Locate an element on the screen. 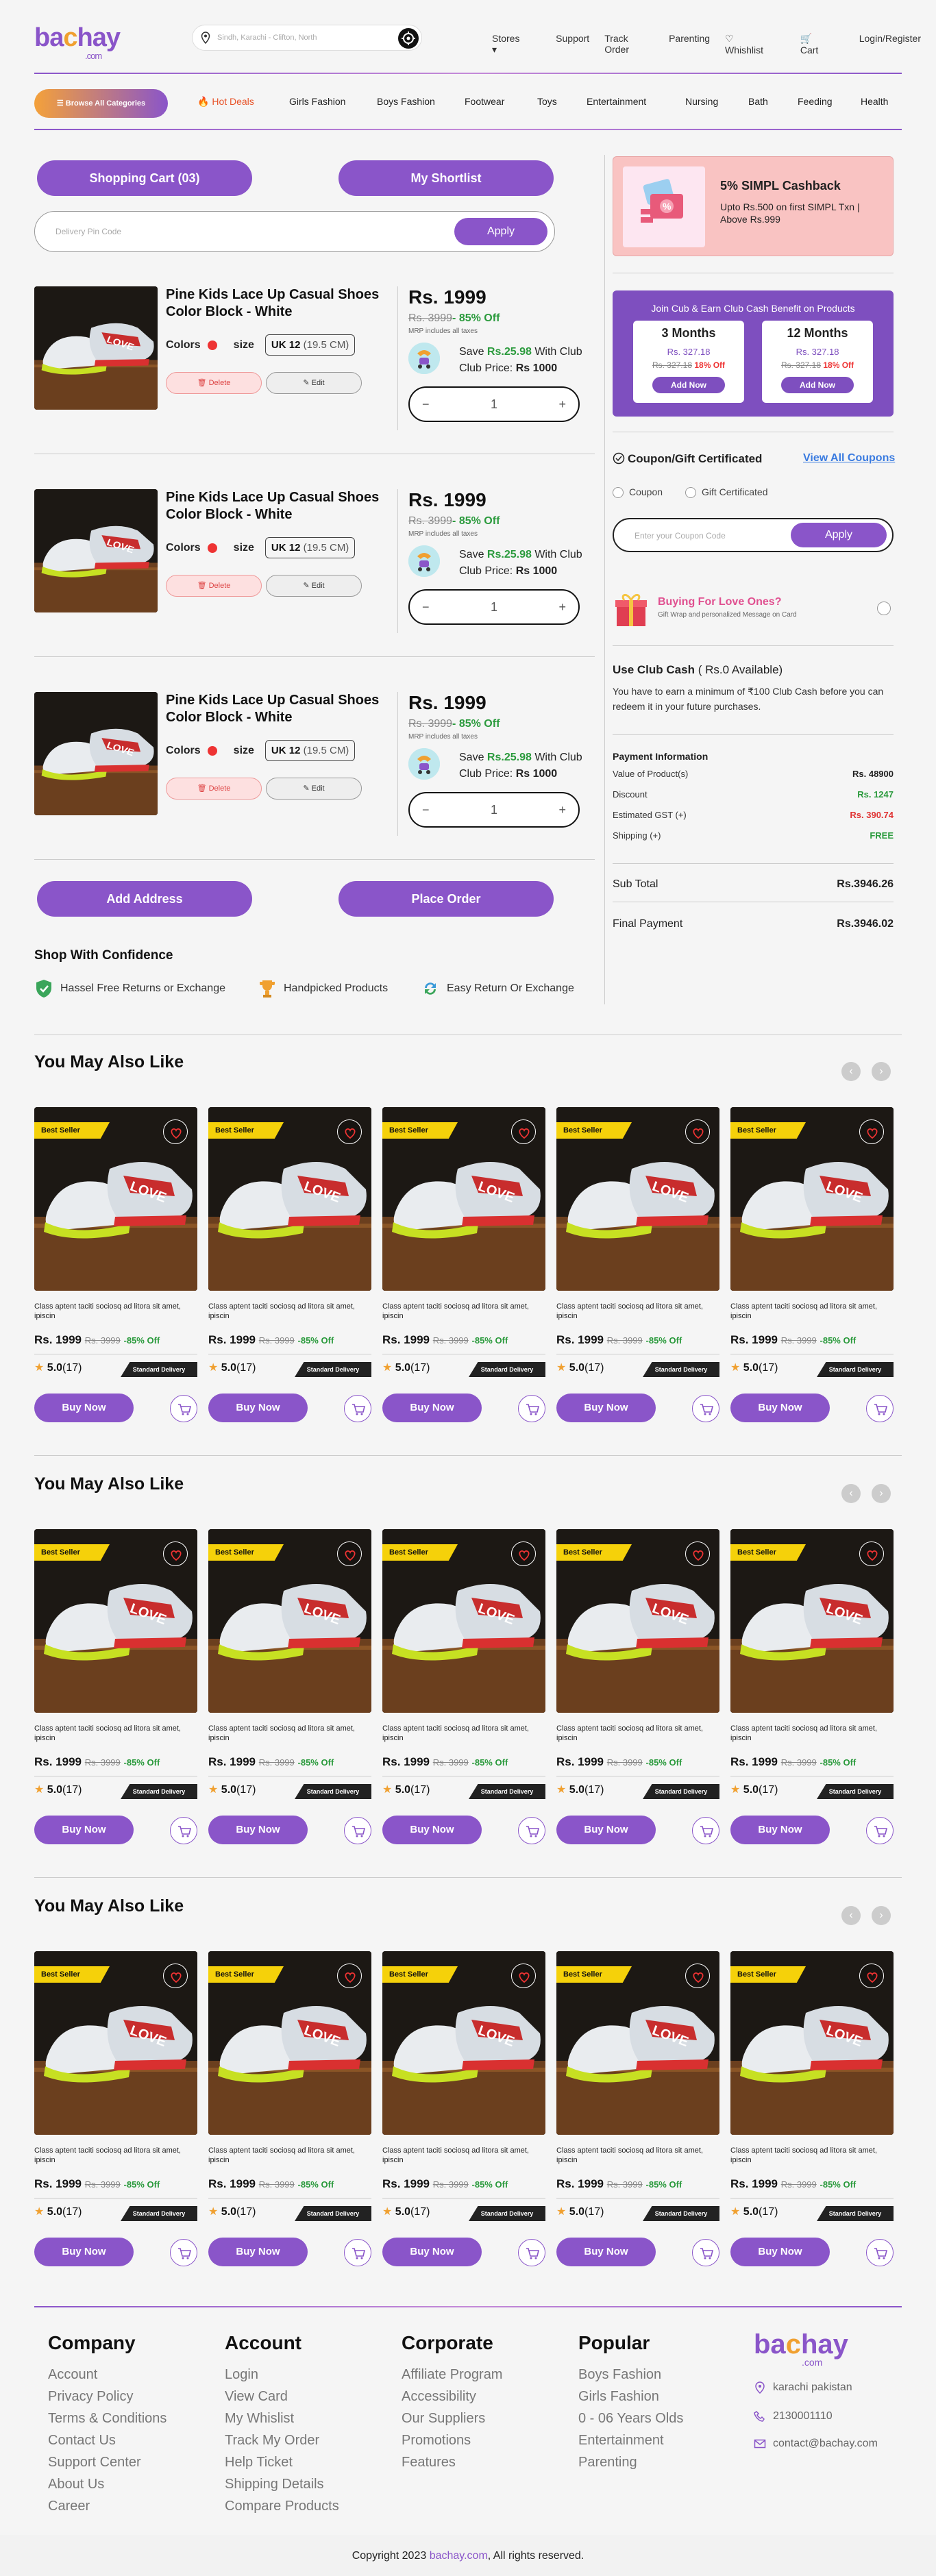  footer-link: About Us is located at coordinates (107, 2484).